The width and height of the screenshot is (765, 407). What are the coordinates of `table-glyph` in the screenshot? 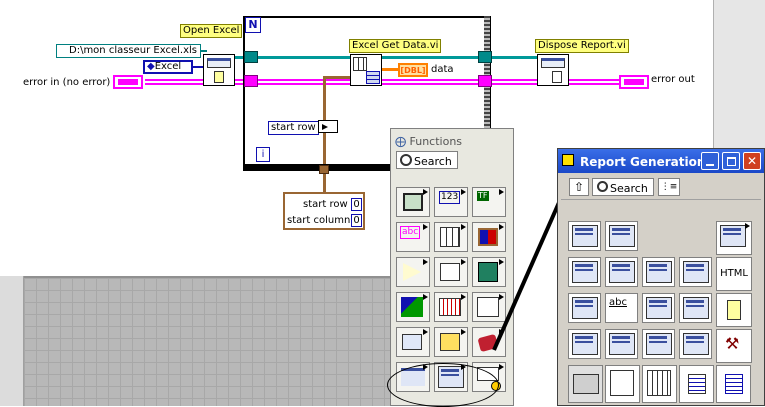 It's located at (734, 384).